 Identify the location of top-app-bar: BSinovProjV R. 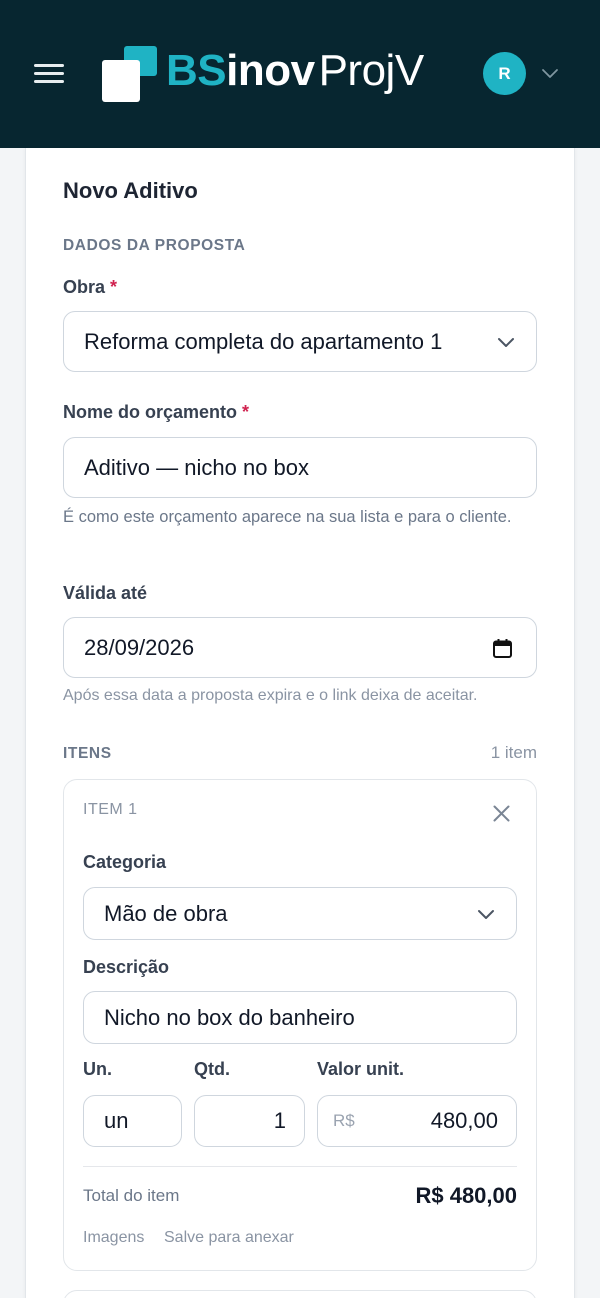
(300, 74).